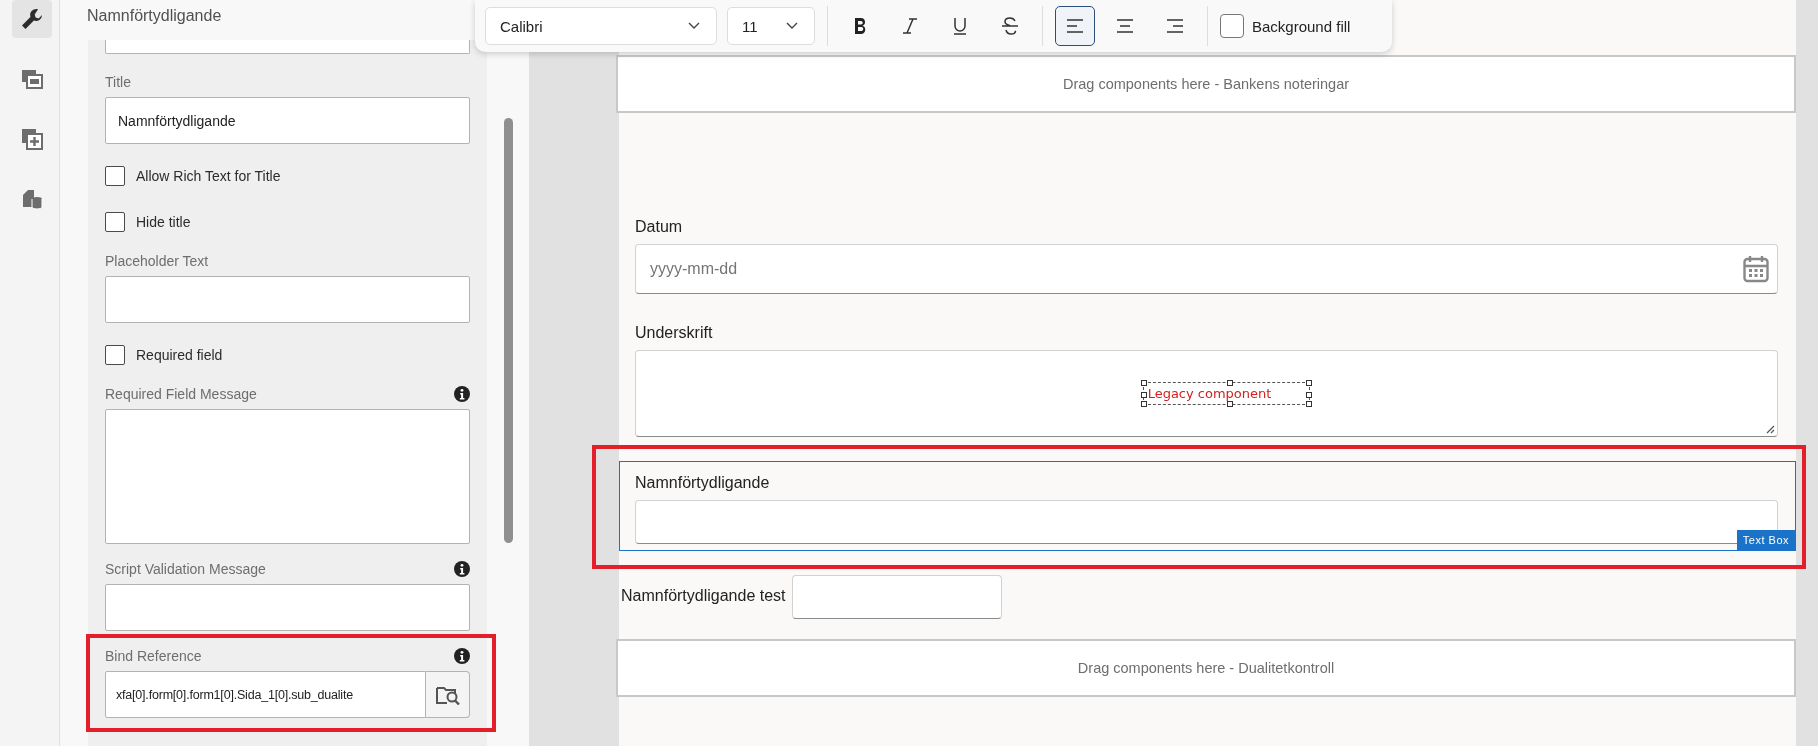  I want to click on field-label: Namnförtydligande, so click(703, 483).